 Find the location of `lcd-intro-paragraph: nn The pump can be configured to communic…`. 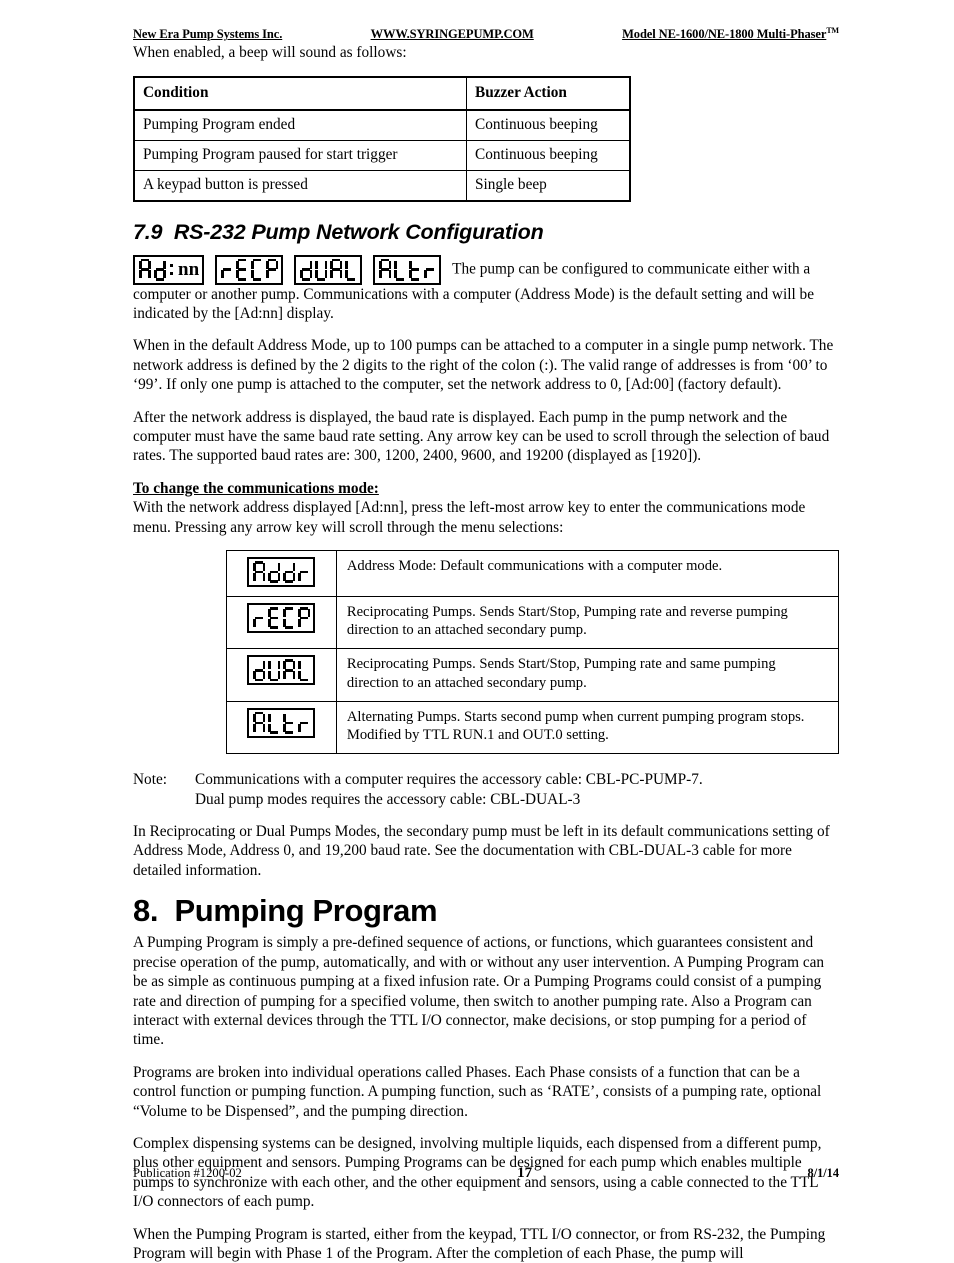

lcd-intro-paragraph: nn The pump can be configured to communic… is located at coordinates (486, 289).